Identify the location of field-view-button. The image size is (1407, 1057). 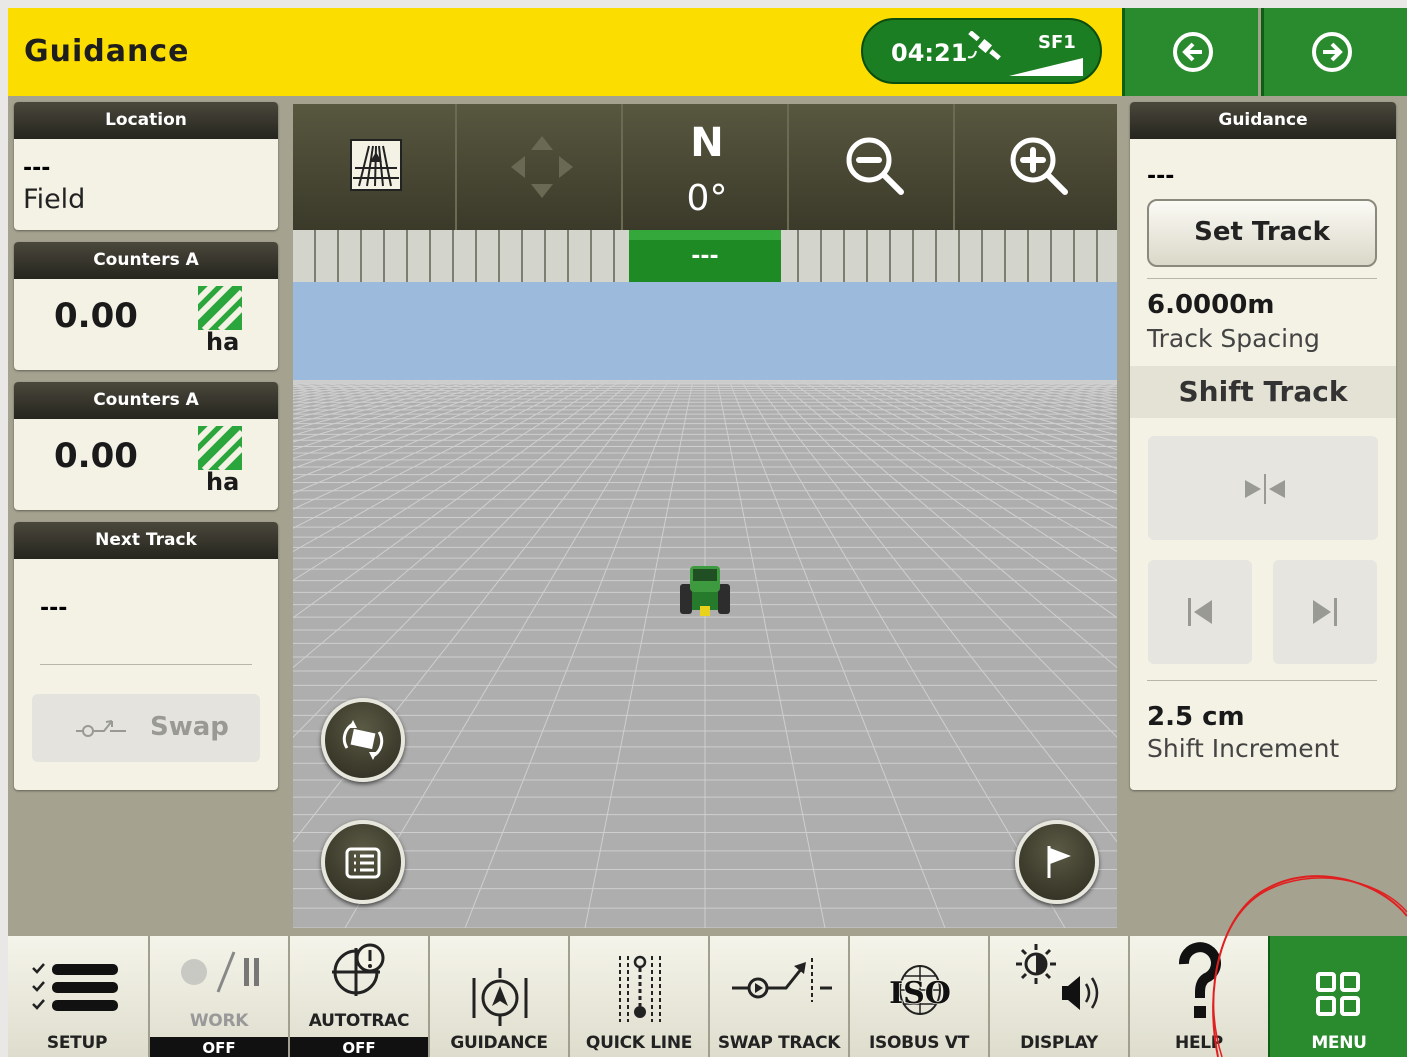
(375, 167).